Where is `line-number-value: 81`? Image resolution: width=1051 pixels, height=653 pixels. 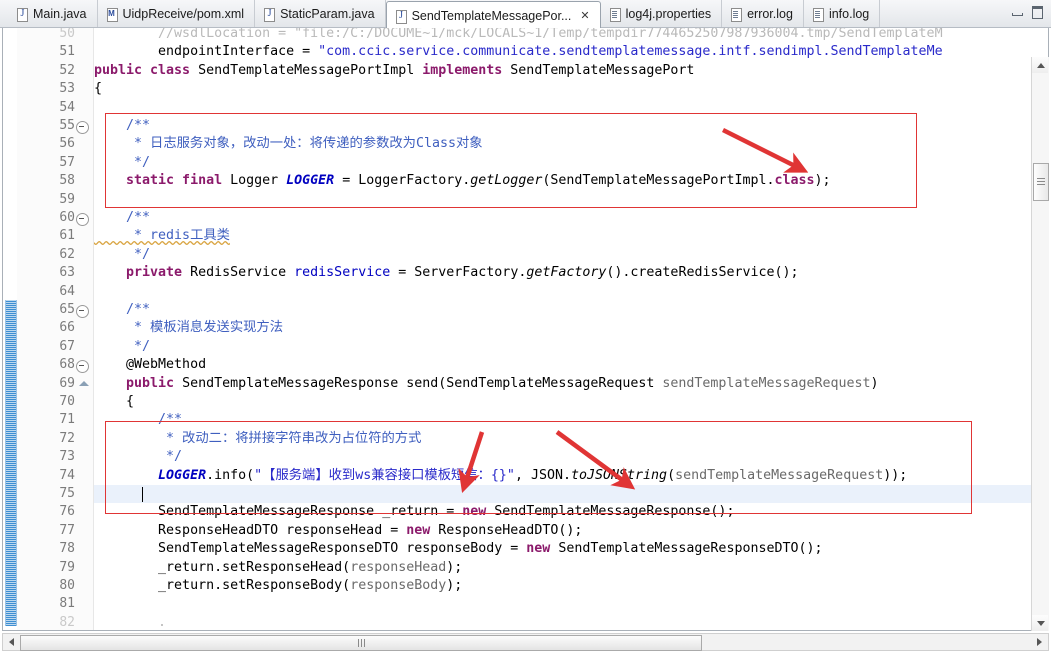 line-number-value: 81 is located at coordinates (67, 604).